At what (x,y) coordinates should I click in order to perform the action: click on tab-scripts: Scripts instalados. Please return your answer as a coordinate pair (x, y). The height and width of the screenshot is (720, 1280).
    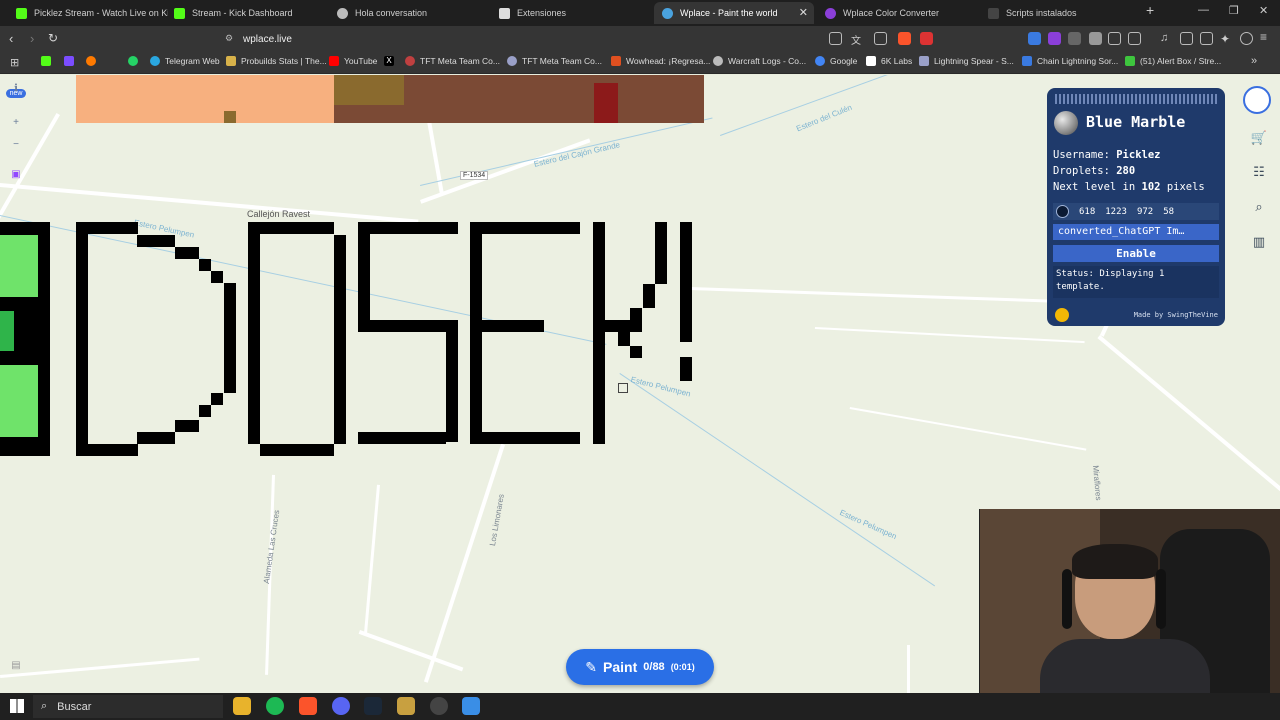
    Looking at the image, I should click on (1060, 13).